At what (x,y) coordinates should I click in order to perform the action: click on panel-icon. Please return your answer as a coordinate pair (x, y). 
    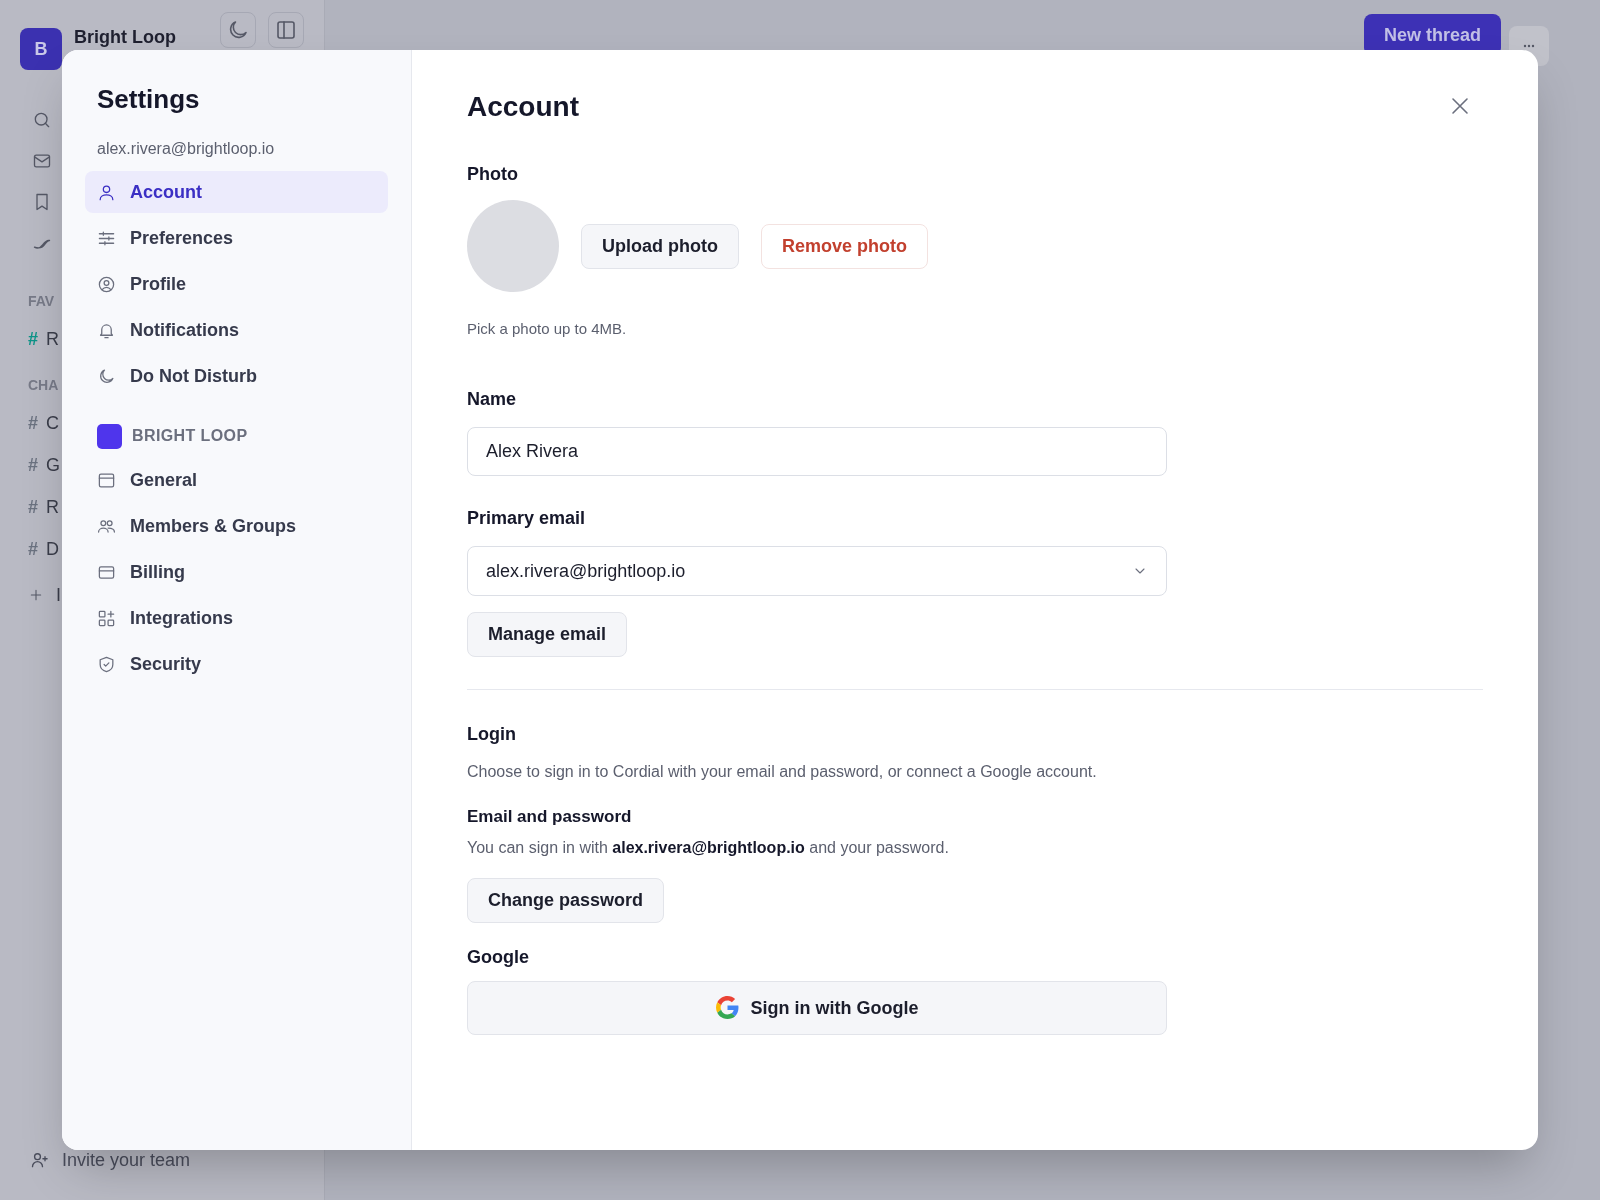
    Looking at the image, I should click on (286, 30).